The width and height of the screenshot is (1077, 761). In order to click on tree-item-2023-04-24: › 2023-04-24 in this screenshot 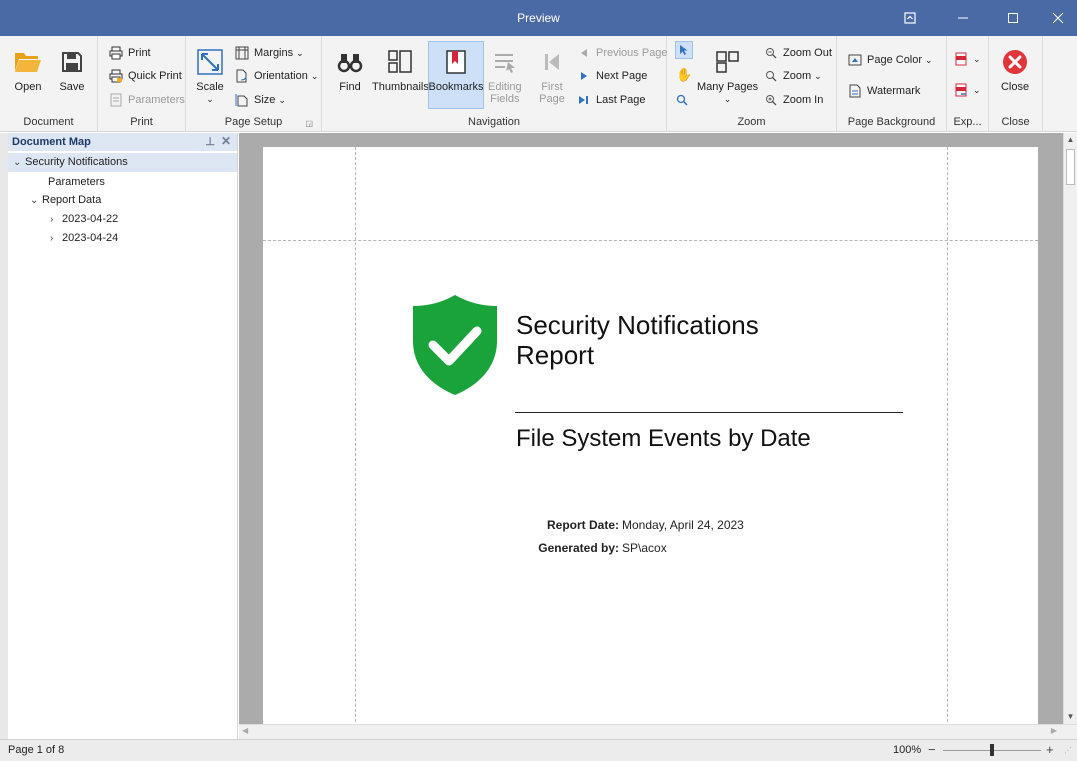, I will do `click(84, 238)`.